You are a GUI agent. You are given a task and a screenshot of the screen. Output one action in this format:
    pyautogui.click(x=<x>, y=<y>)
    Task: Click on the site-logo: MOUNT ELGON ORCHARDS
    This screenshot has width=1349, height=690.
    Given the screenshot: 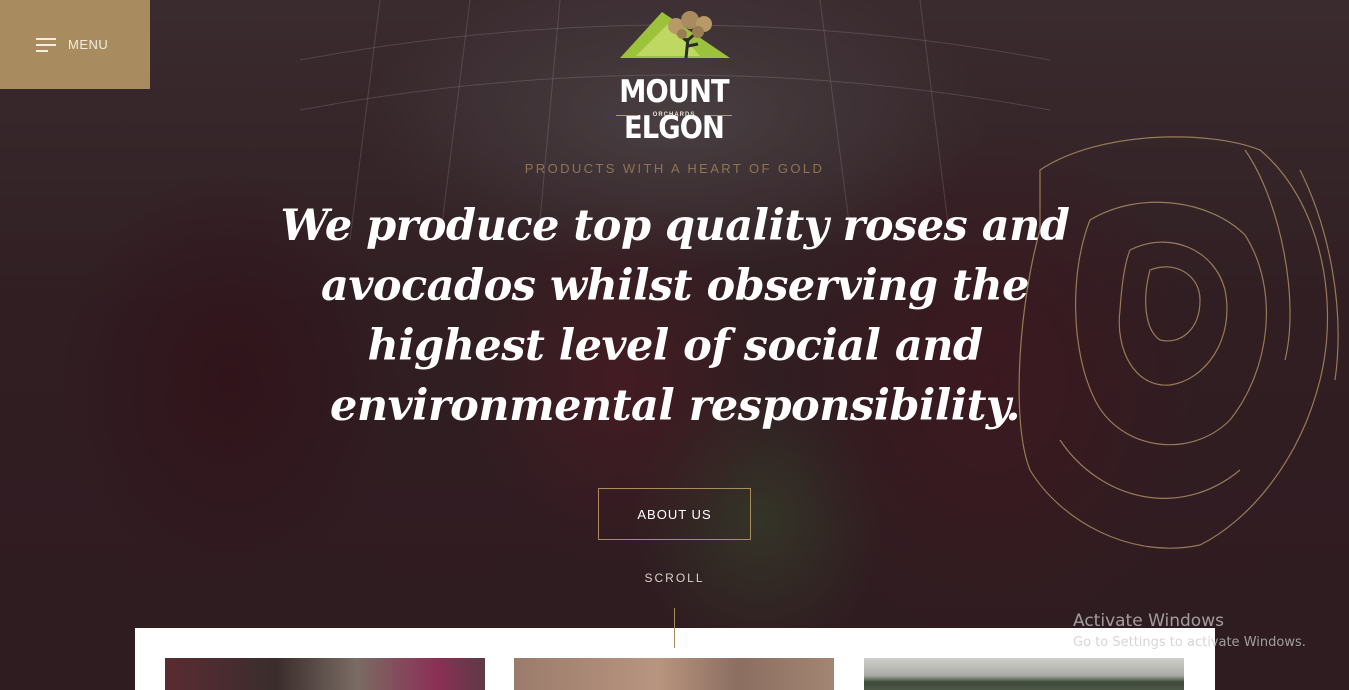 What is the action you would take?
    pyautogui.click(x=674, y=77)
    